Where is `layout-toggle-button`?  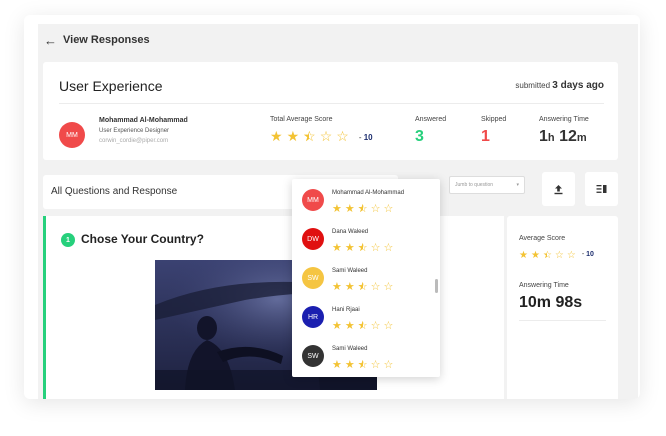 layout-toggle-button is located at coordinates (601, 189).